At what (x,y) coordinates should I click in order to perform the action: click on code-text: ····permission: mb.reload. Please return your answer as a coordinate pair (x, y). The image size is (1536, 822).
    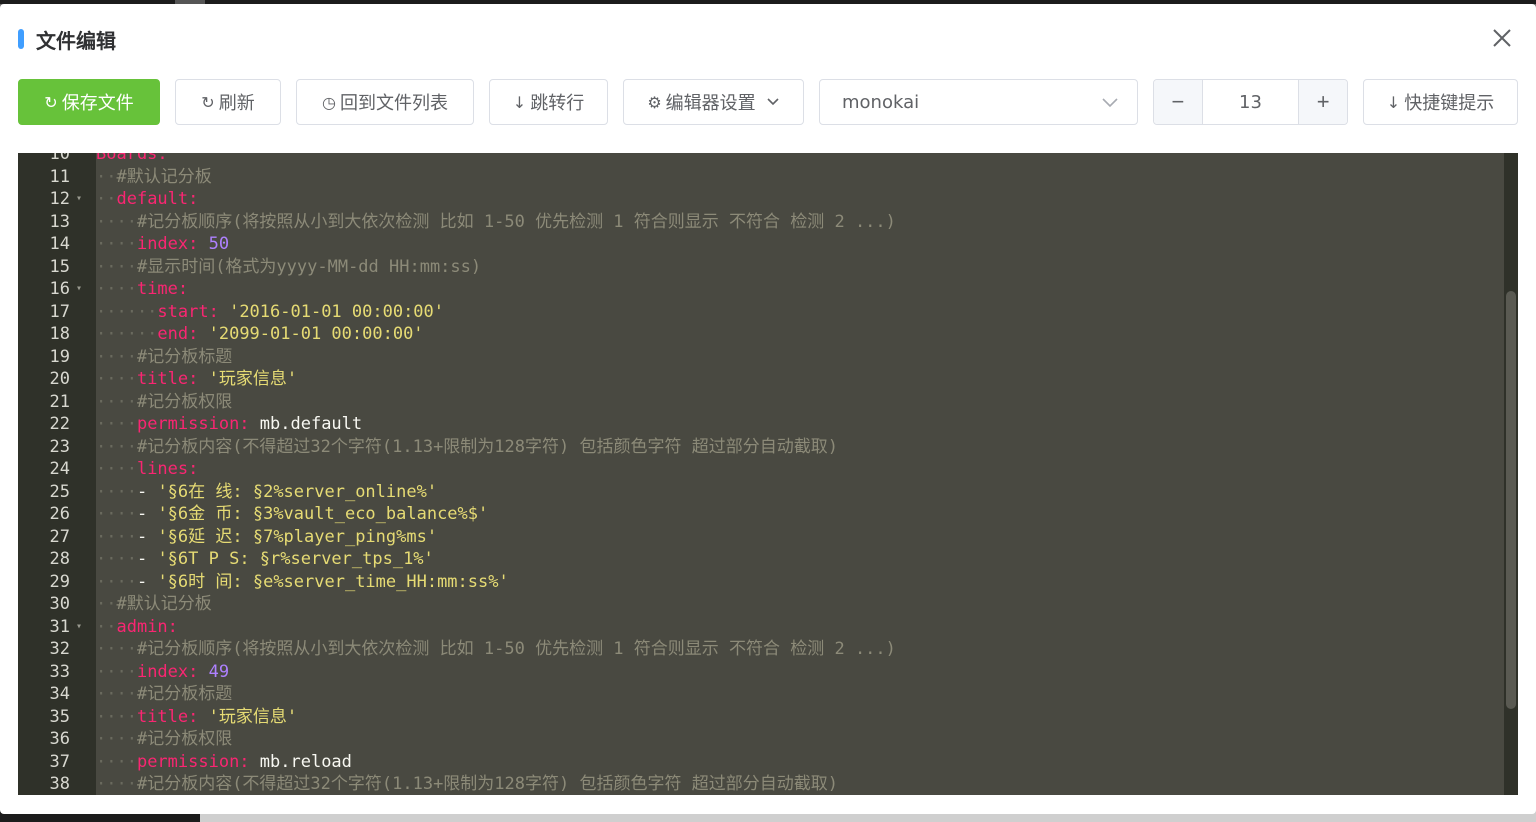
    Looking at the image, I should click on (224, 762).